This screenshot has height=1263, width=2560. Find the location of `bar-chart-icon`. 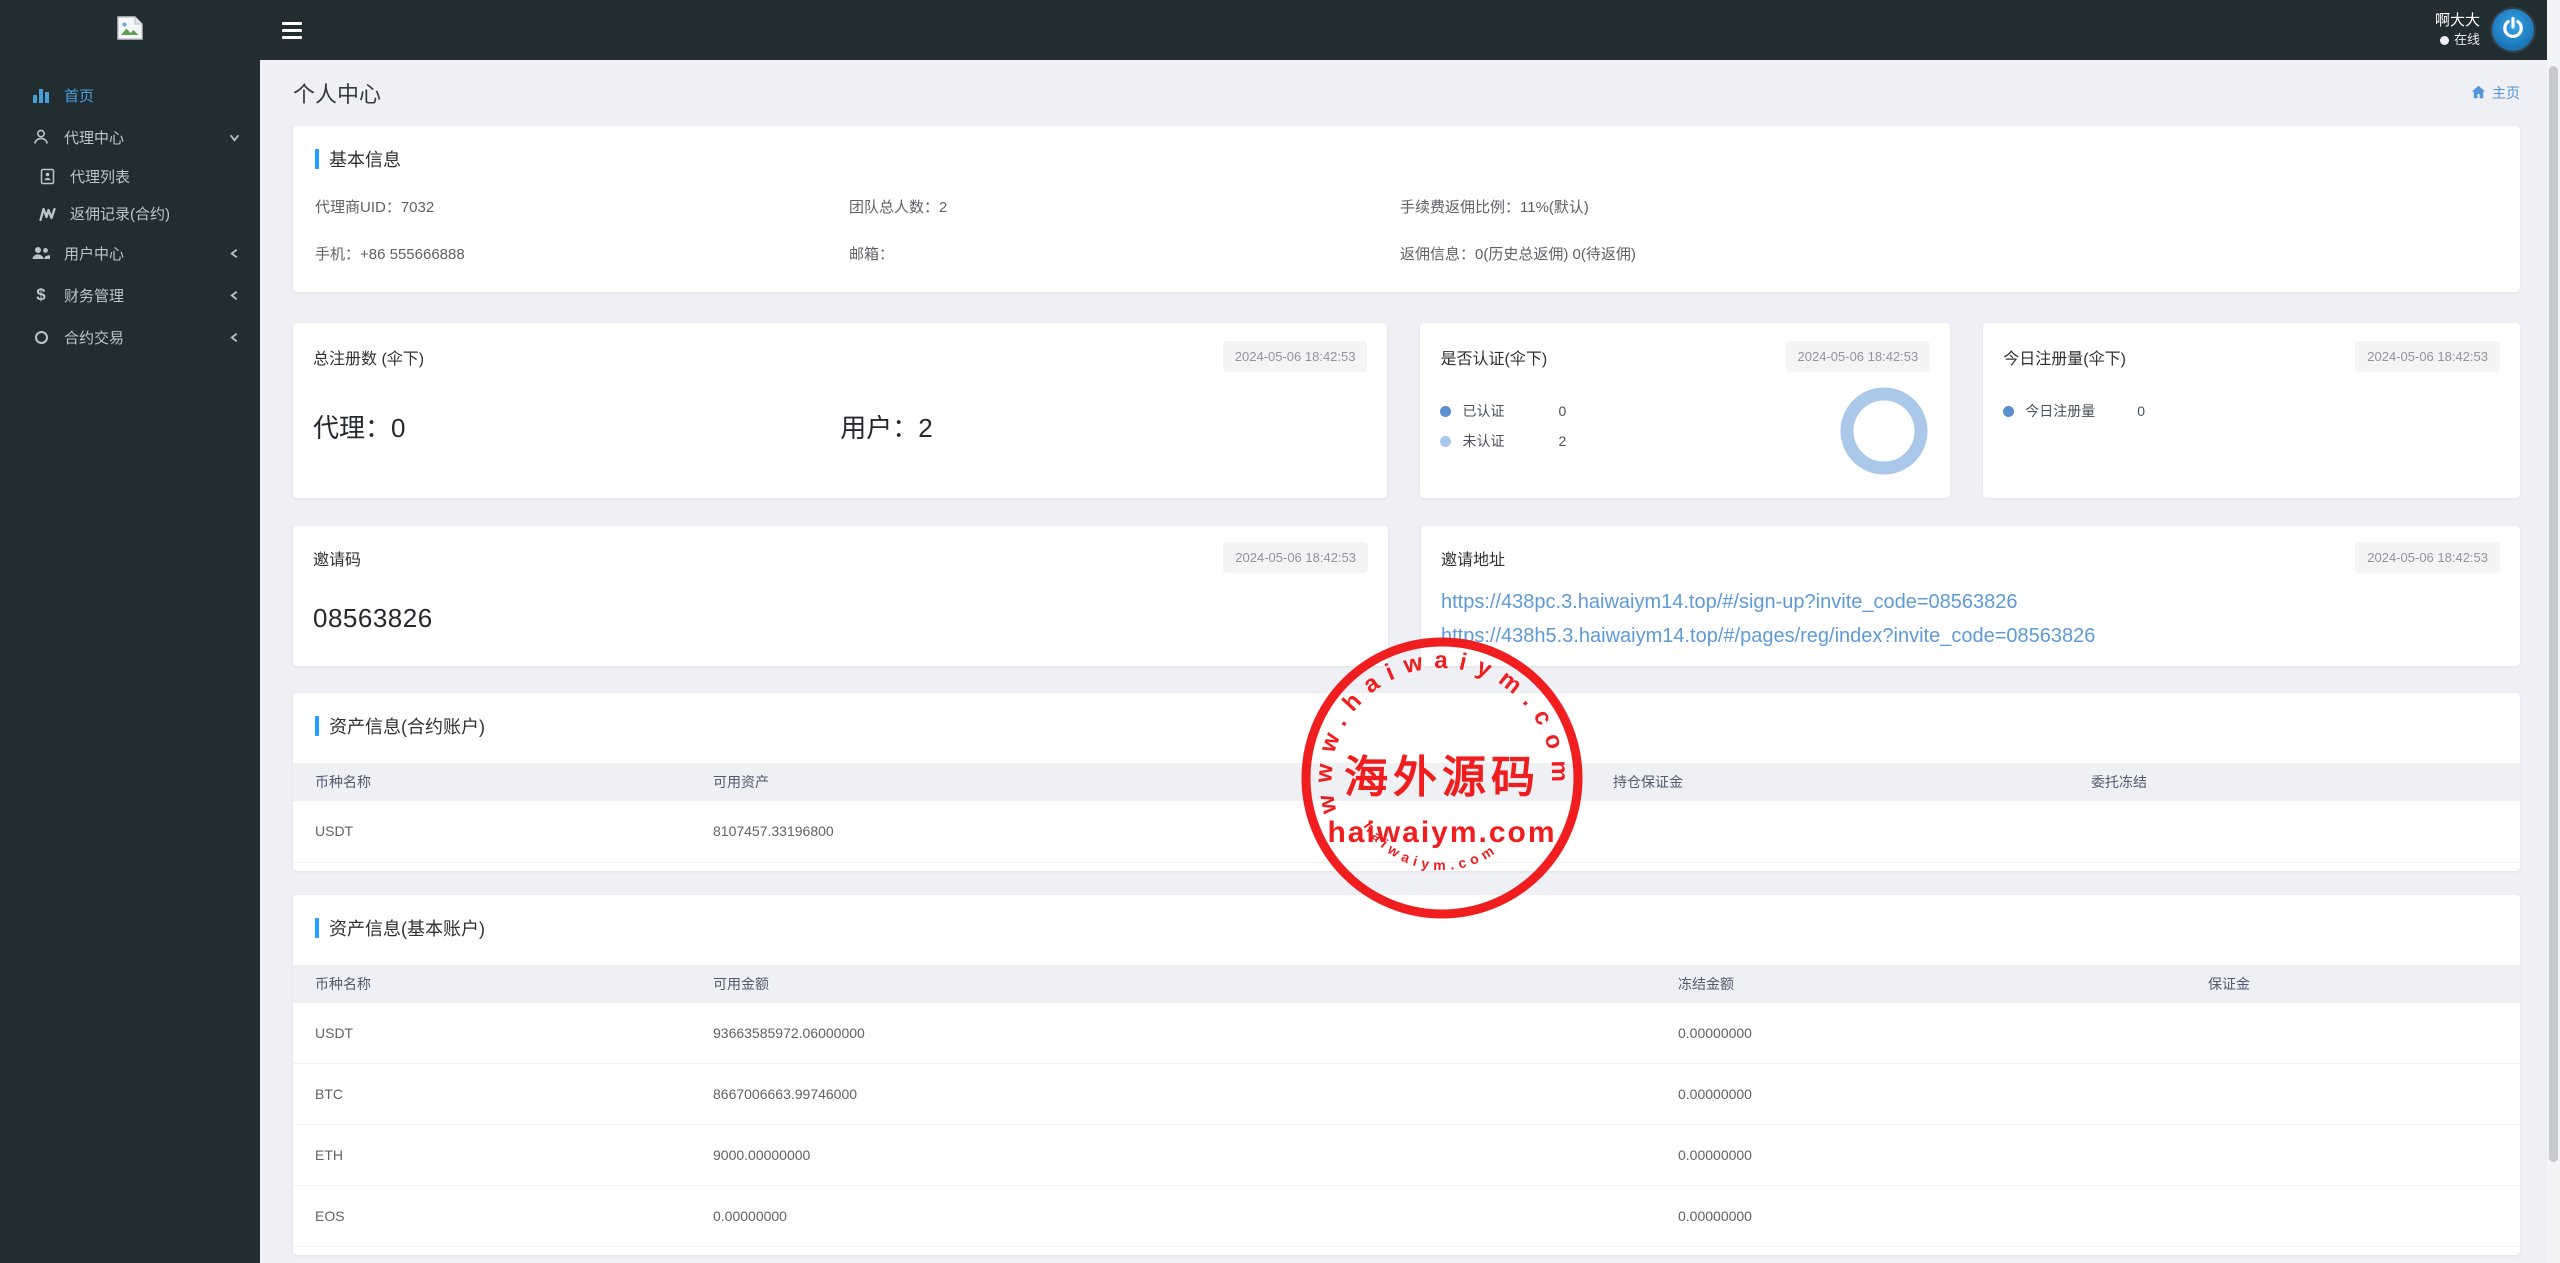

bar-chart-icon is located at coordinates (41, 95).